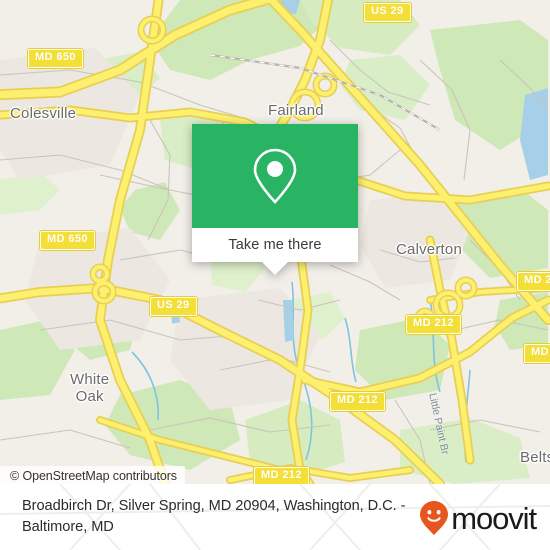 The image size is (550, 550). Describe the element at coordinates (275, 268) in the screenshot. I see `popup-pointer` at that location.